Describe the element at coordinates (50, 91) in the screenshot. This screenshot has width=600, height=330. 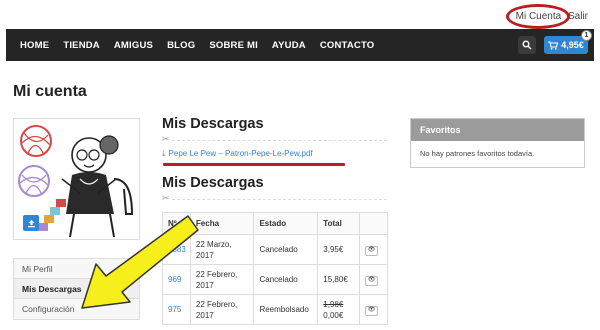
I see `page-title: Mi cuenta` at that location.